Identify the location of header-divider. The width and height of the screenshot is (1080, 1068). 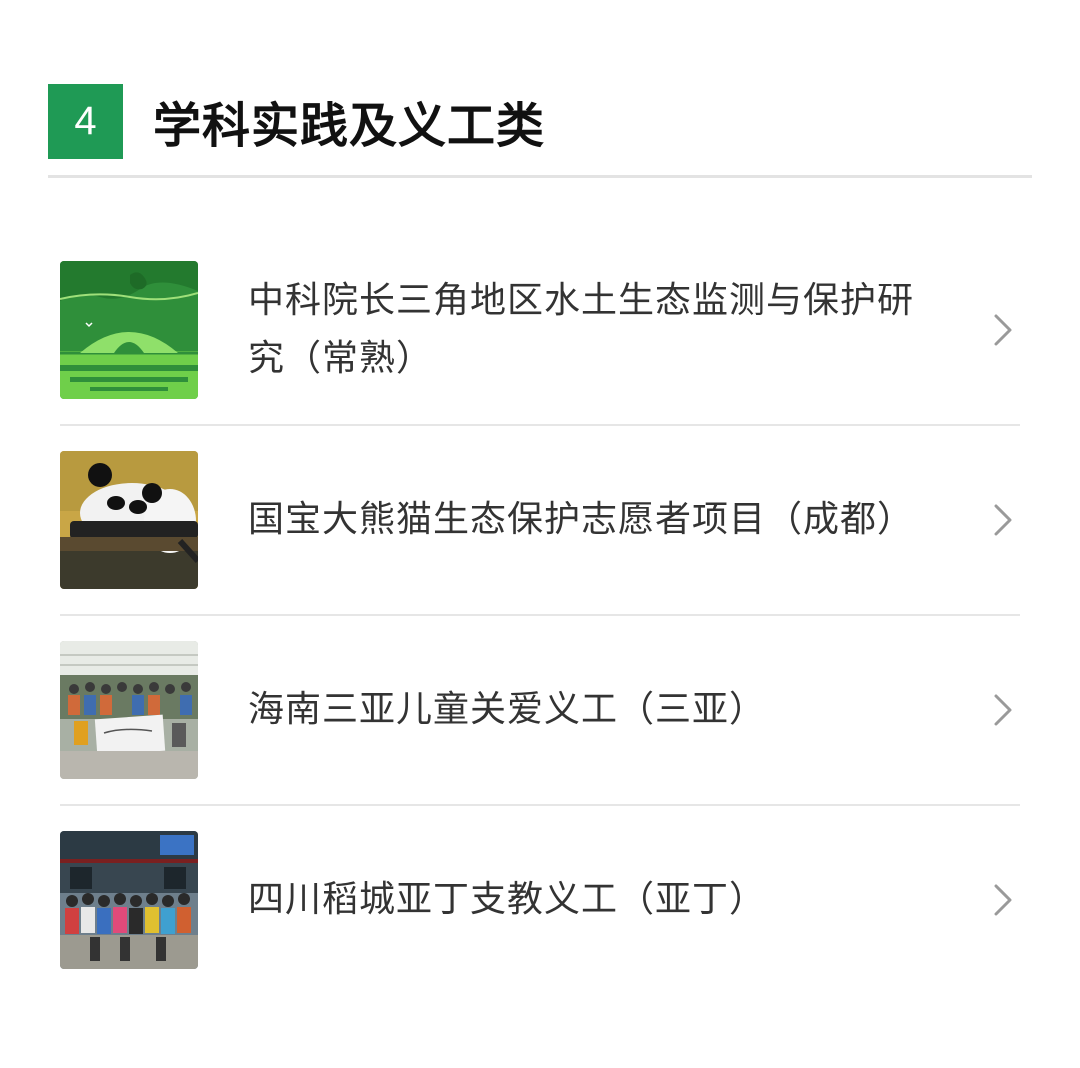
(540, 176).